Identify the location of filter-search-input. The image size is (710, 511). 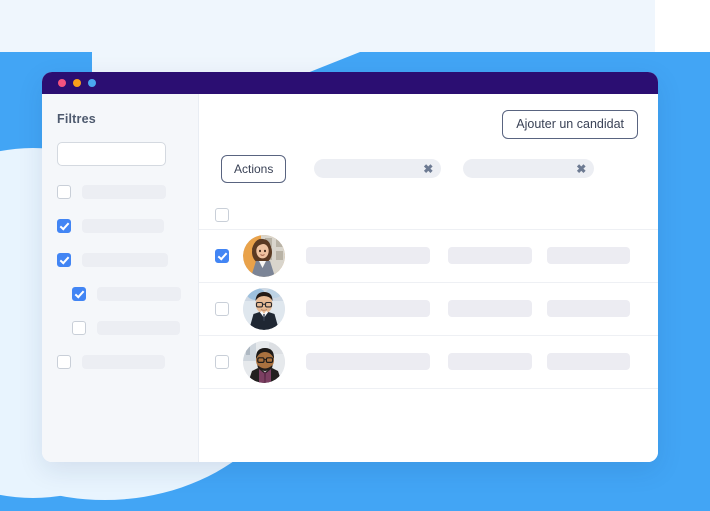
(111, 154).